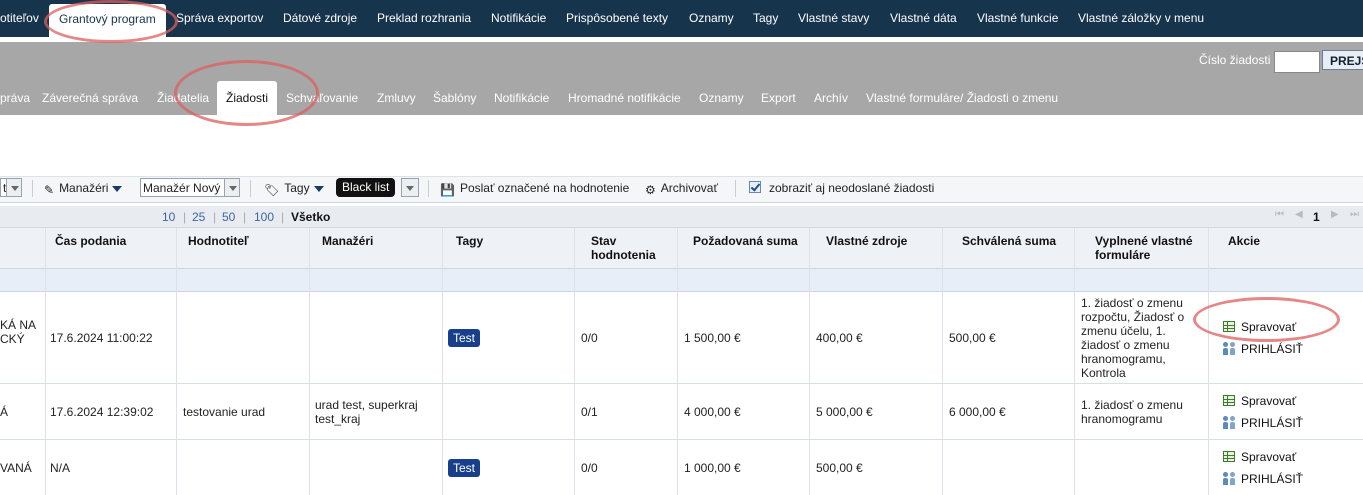 Image resolution: width=1363 pixels, height=495 pixels. I want to click on sub-nav-item-approval: Schvaľovanie, so click(322, 98).